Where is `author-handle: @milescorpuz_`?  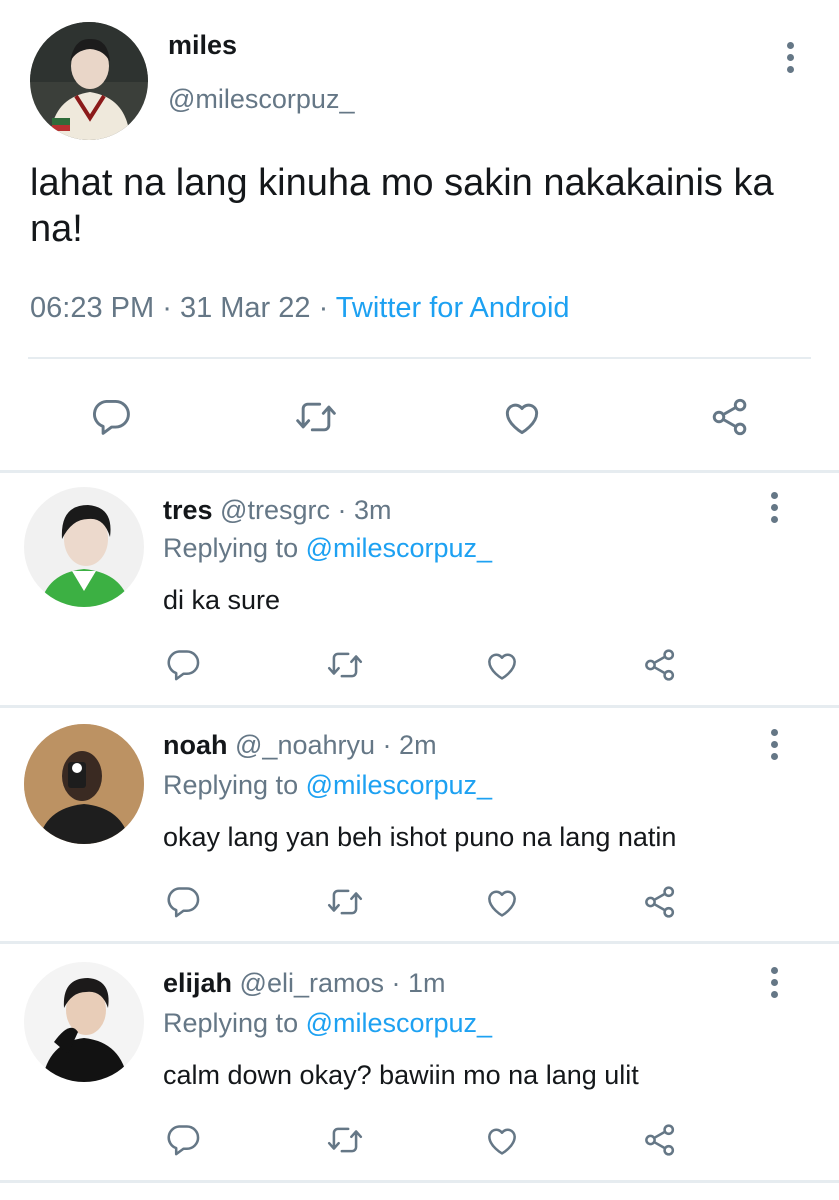
author-handle: @milescorpuz_ is located at coordinates (261, 99).